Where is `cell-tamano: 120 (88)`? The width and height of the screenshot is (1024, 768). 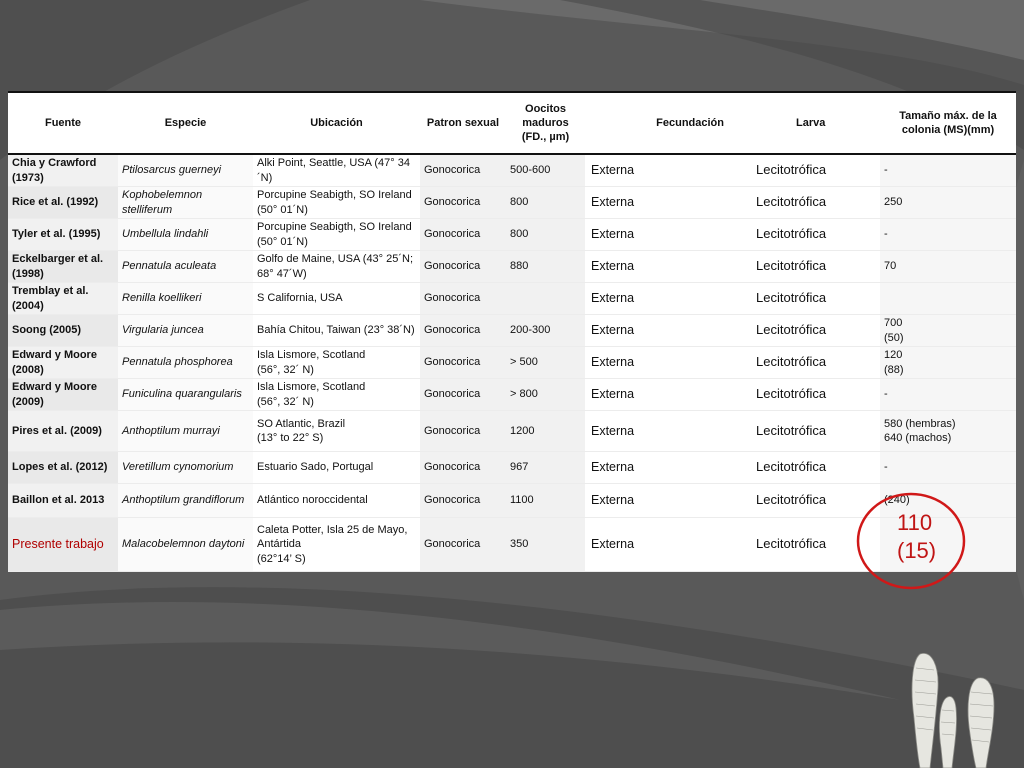 cell-tamano: 120 (88) is located at coordinates (948, 362).